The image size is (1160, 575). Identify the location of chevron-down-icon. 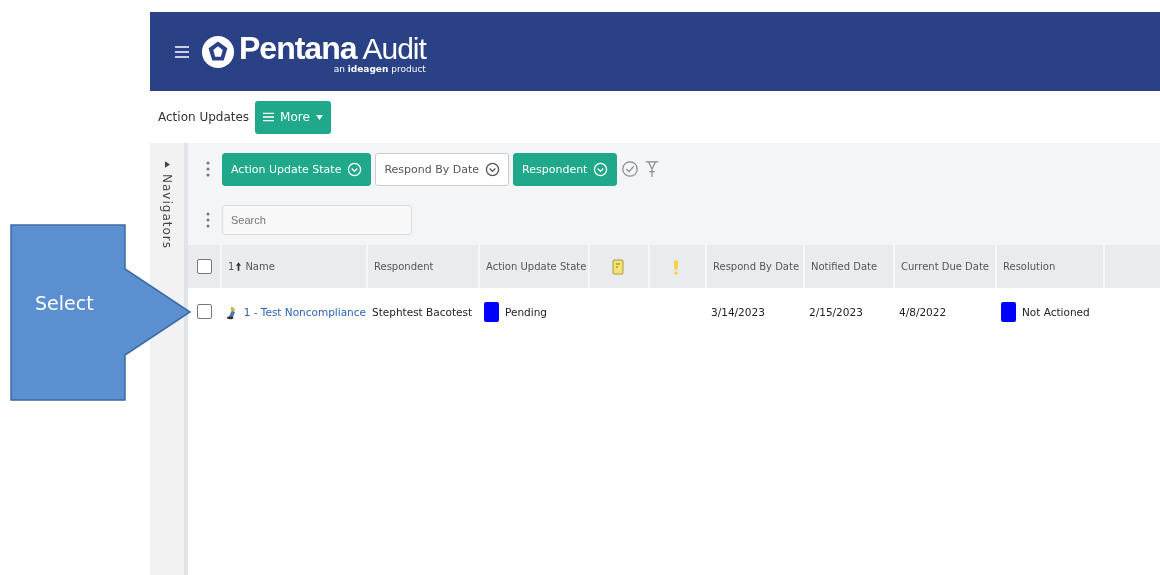
(493, 169).